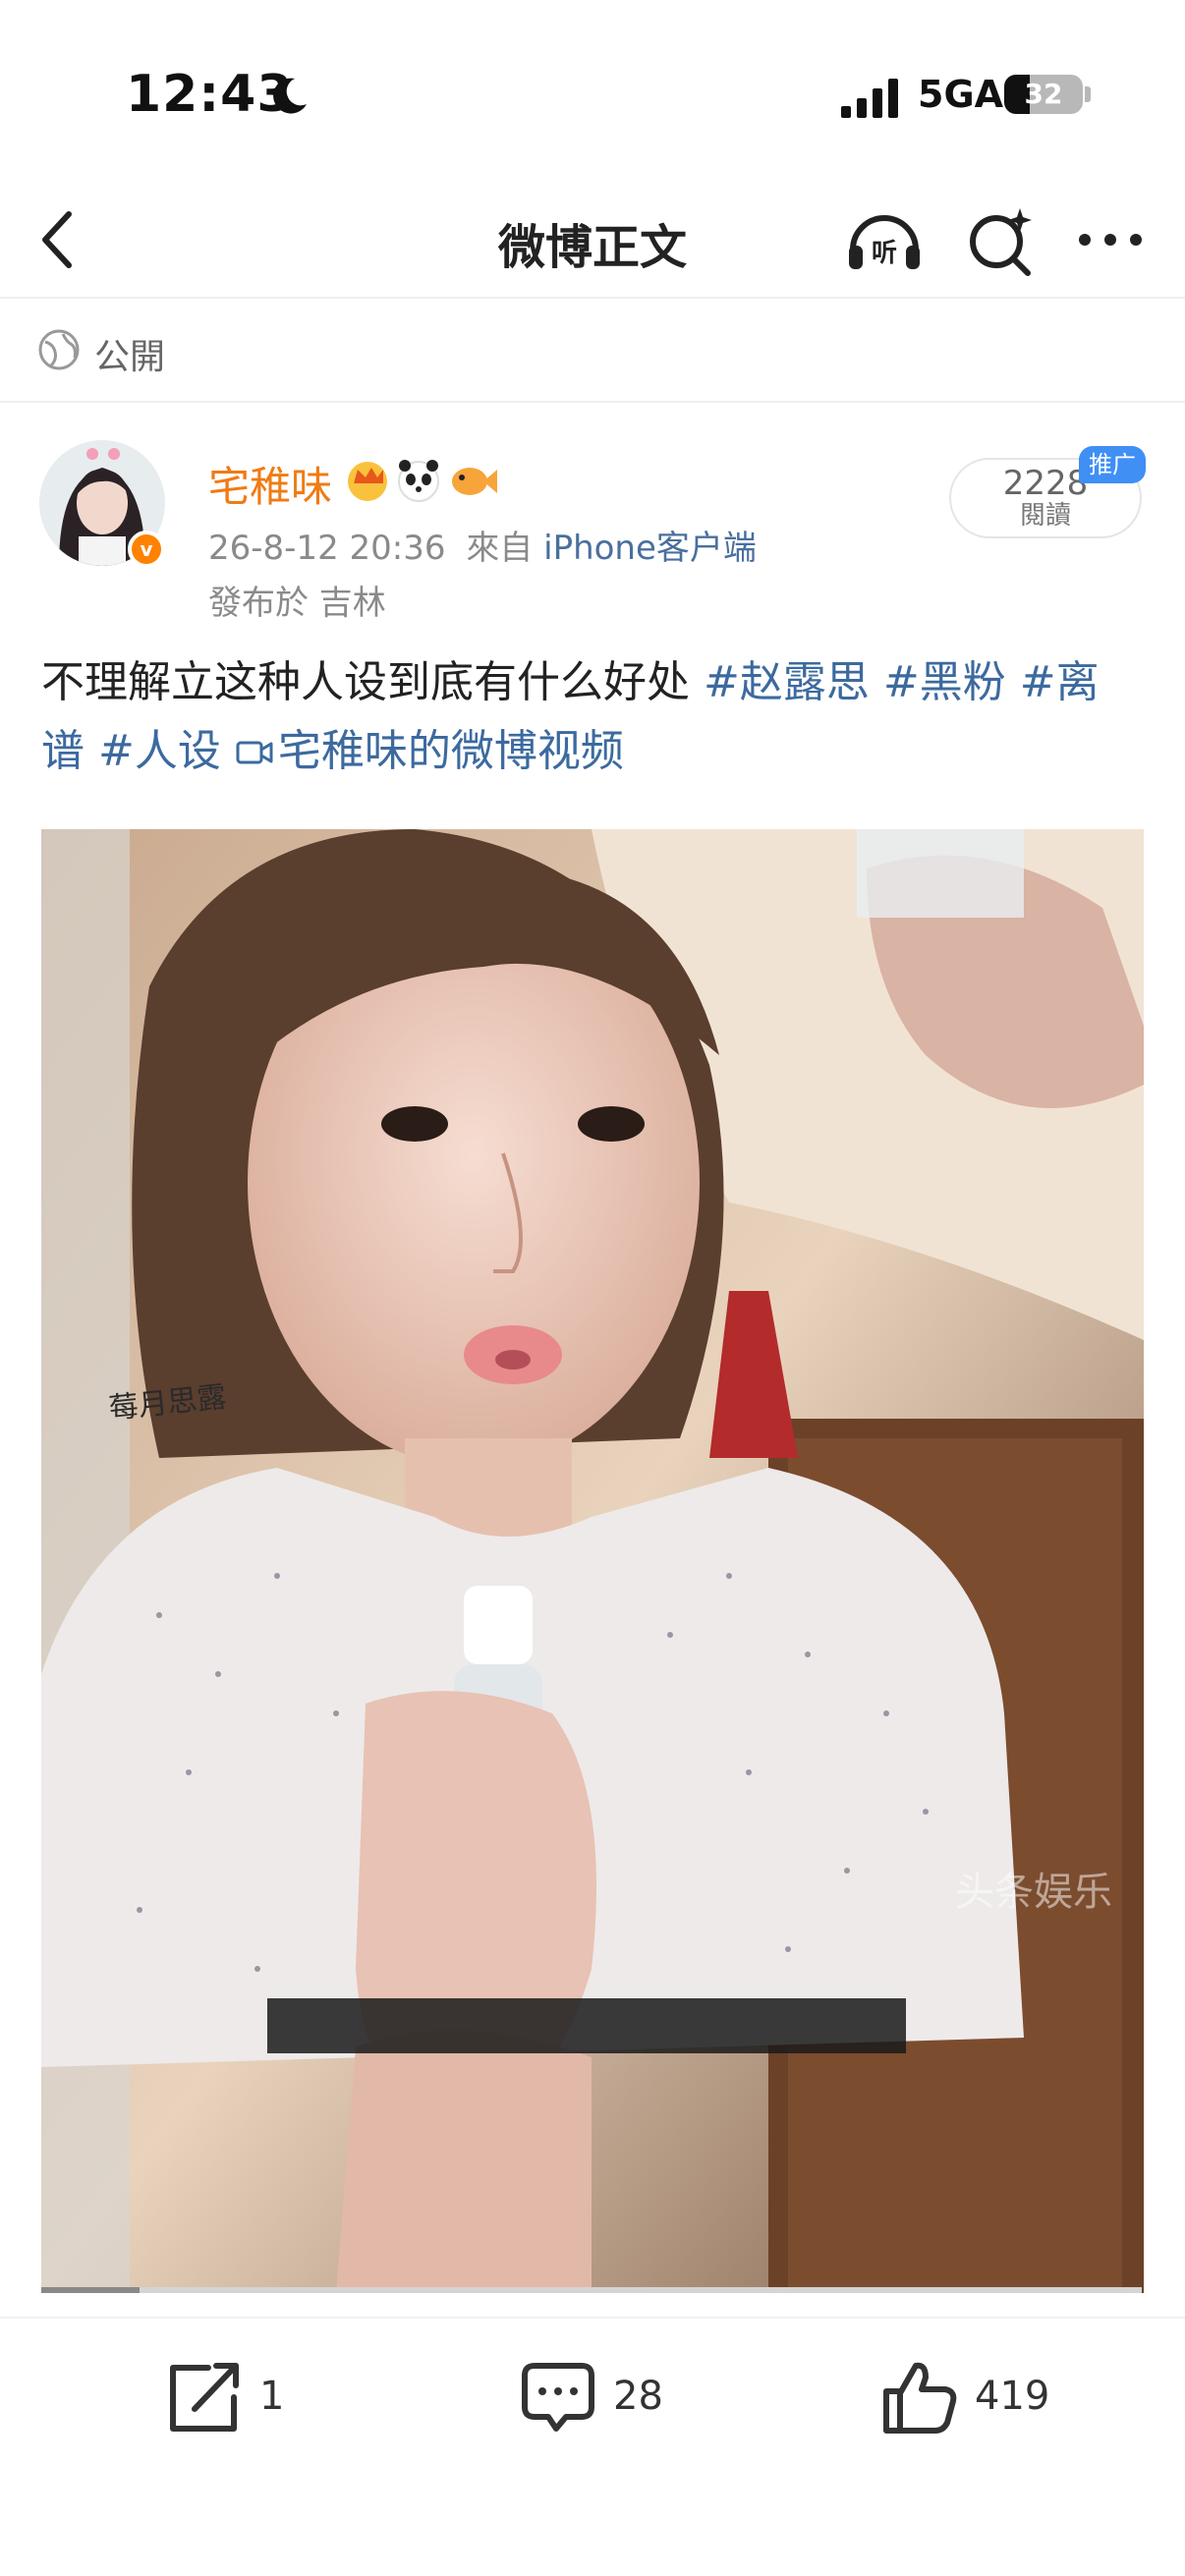 The image size is (1185, 2576). I want to click on more-icon, so click(1111, 239).